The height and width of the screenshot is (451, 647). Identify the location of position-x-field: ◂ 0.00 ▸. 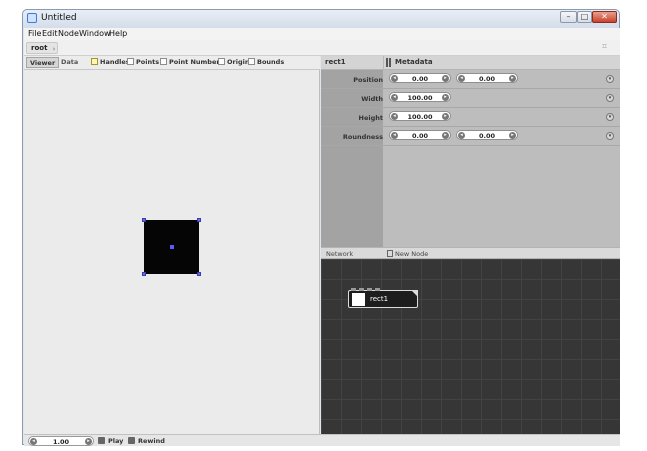
(420, 78).